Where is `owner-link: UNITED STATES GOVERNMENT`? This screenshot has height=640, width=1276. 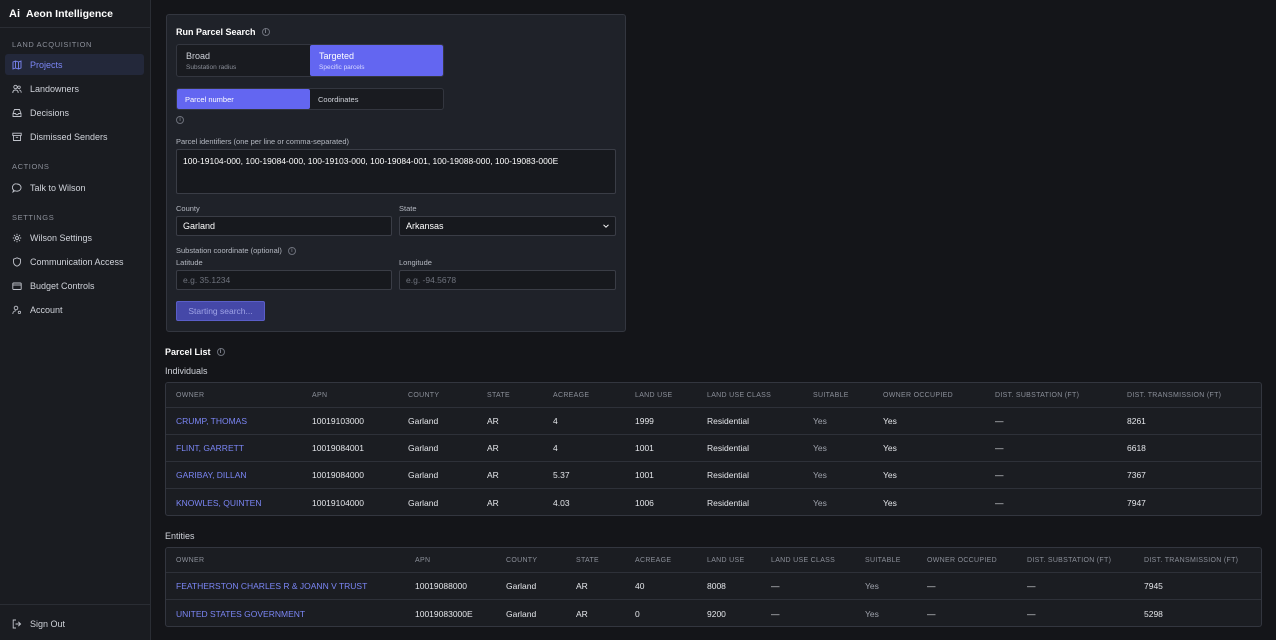
owner-link: UNITED STATES GOVERNMENT is located at coordinates (240, 613).